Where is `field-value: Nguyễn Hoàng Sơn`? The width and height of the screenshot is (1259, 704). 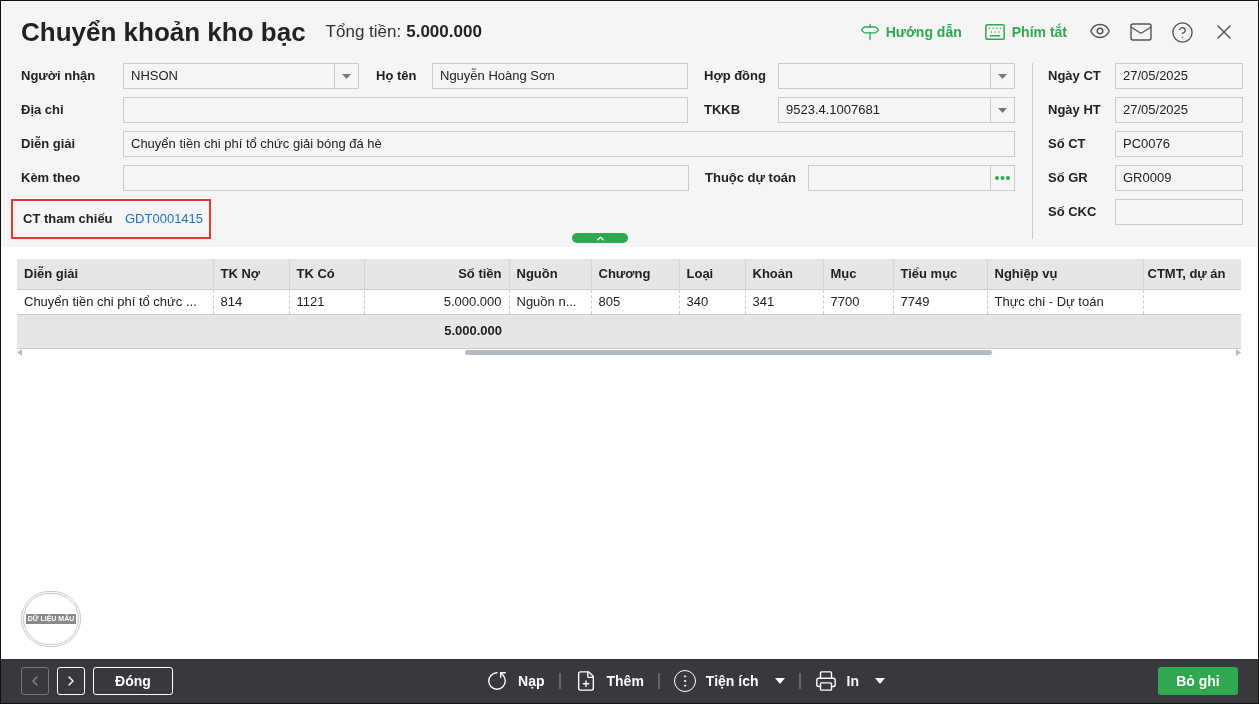
field-value: Nguyễn Hoàng Sơn is located at coordinates (497, 76).